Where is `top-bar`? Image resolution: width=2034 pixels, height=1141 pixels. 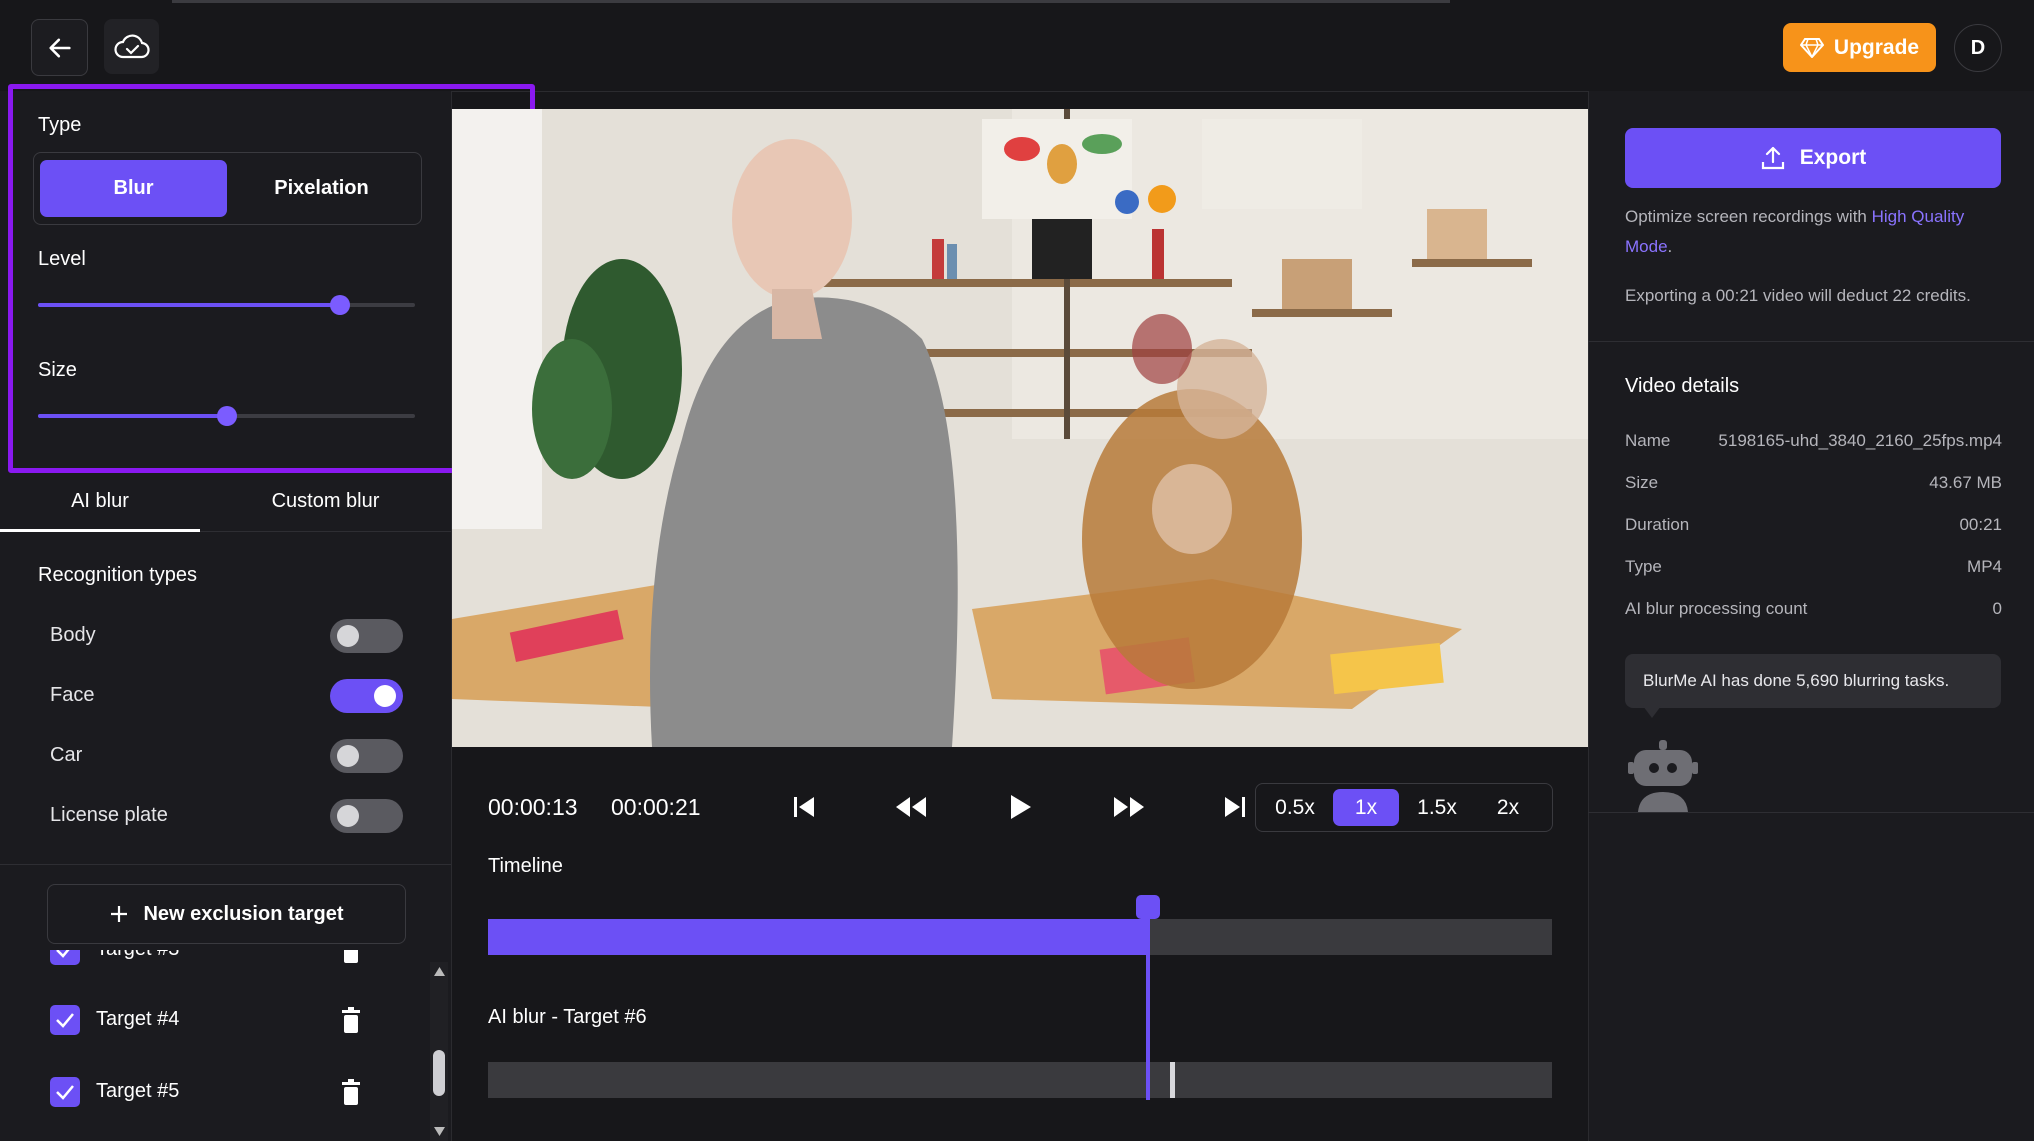 top-bar is located at coordinates (1017, 46).